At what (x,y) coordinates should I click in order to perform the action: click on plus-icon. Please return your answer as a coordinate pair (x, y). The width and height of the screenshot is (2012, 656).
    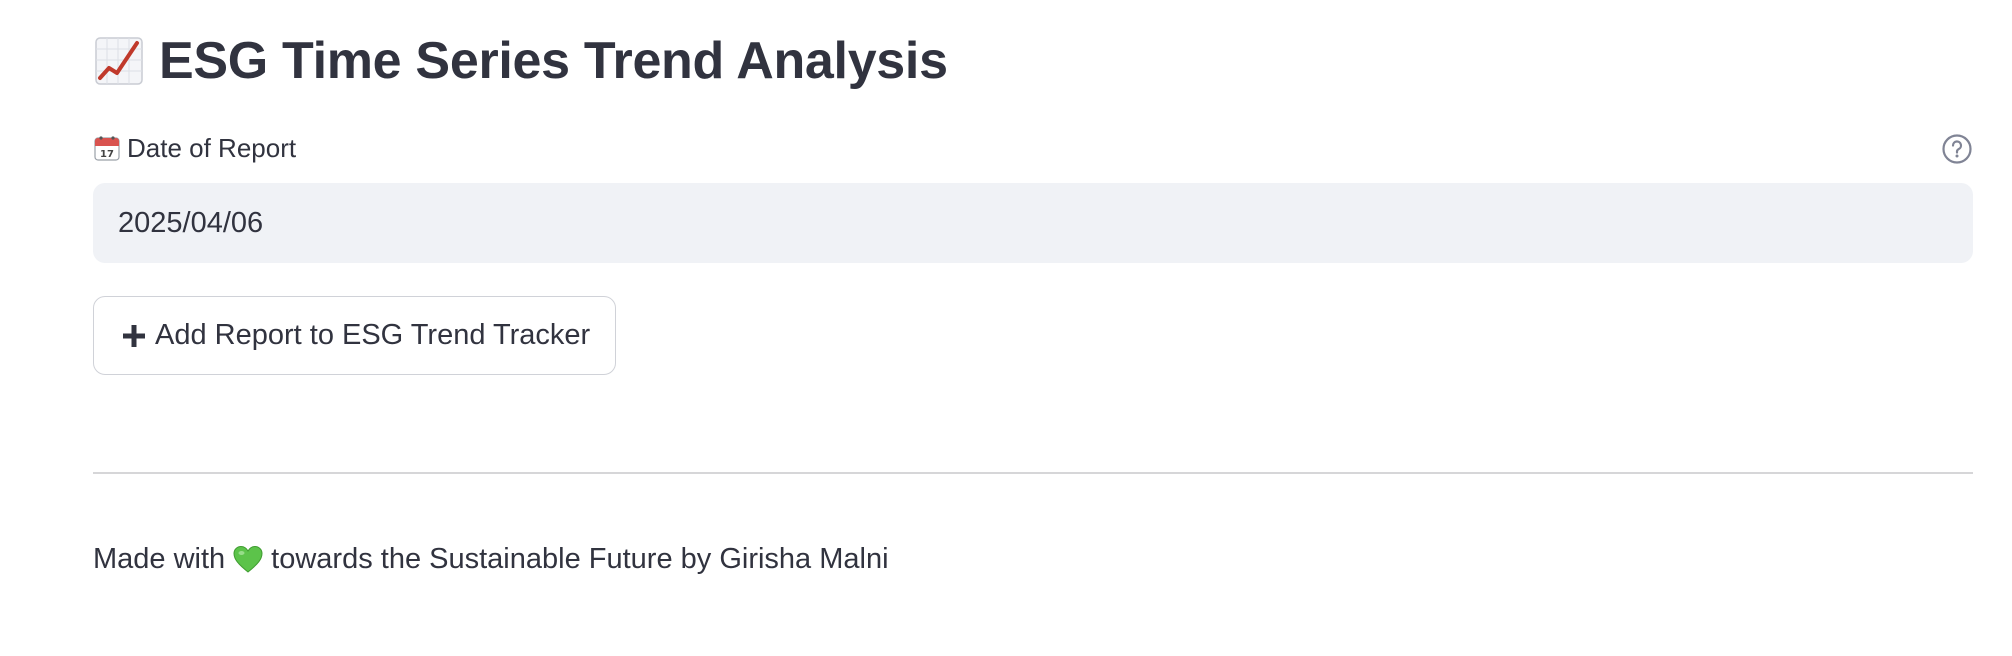
    Looking at the image, I should click on (134, 336).